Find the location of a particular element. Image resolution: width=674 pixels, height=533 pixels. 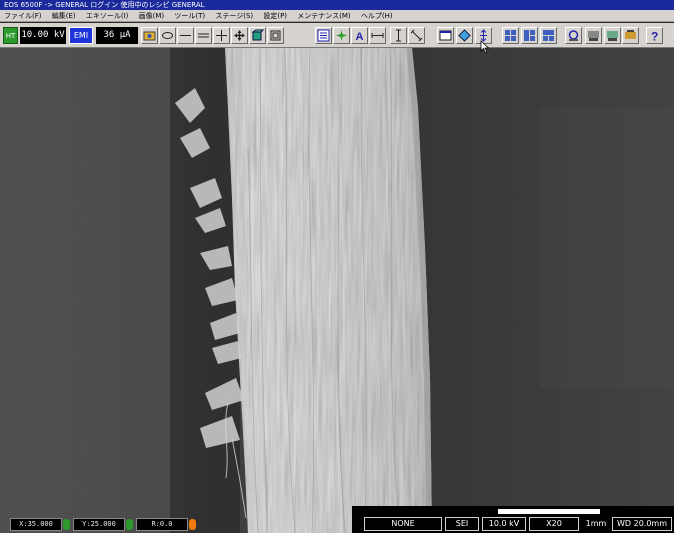

crosshair-icon is located at coordinates (221, 35).